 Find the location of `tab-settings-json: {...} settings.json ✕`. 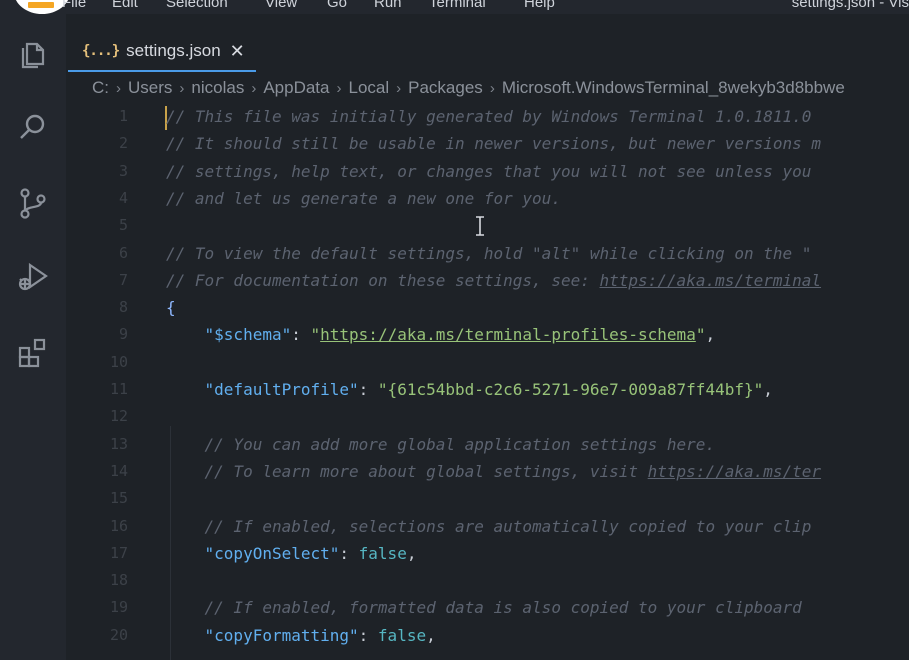

tab-settings-json: {...} settings.json ✕ is located at coordinates (161, 51).